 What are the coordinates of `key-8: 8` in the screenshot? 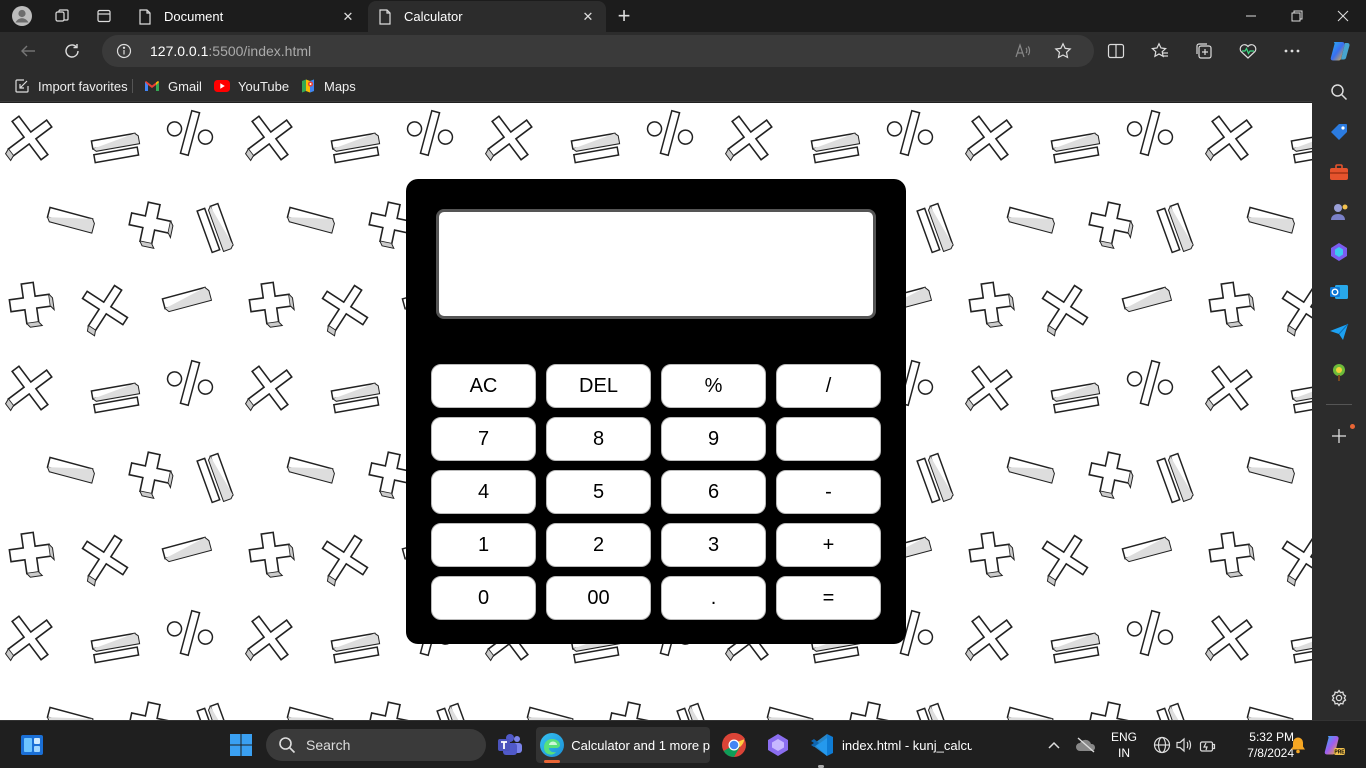 It's located at (598, 439).